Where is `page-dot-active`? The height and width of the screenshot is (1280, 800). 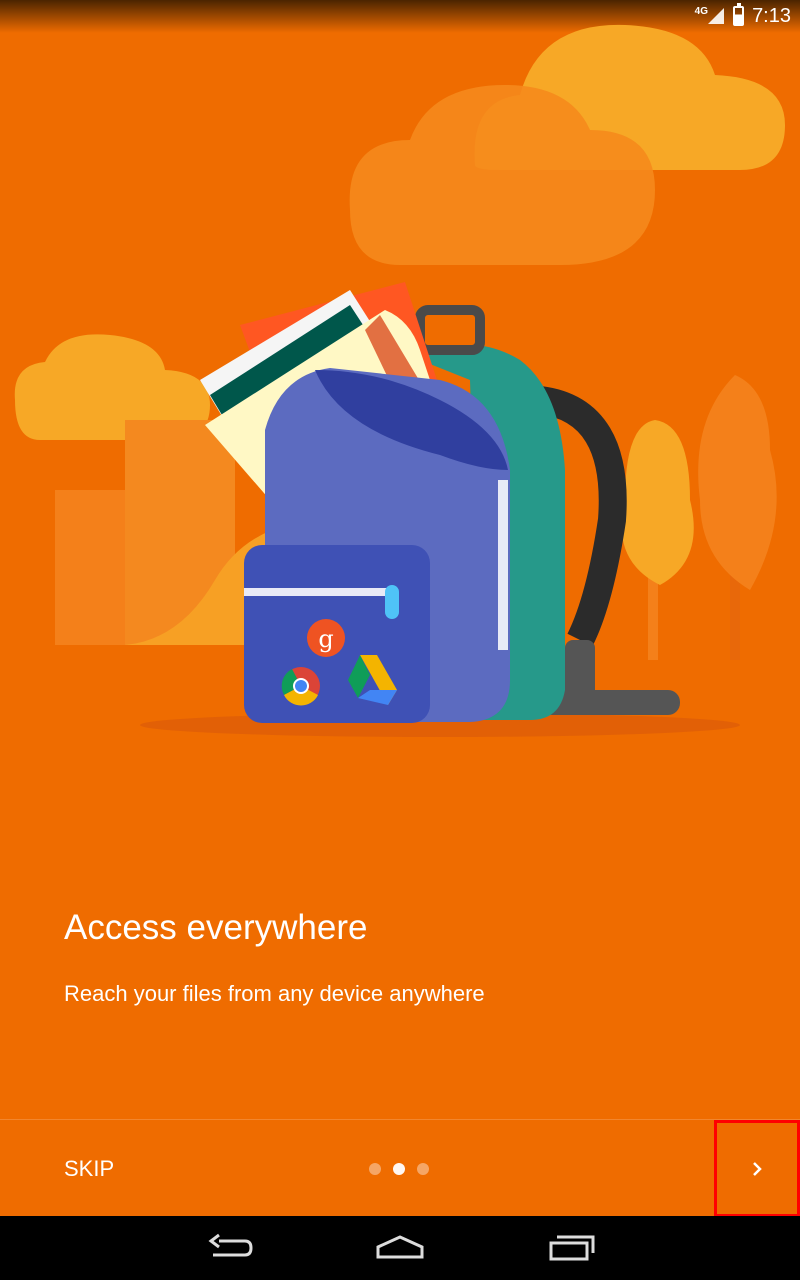 page-dot-active is located at coordinates (399, 1169).